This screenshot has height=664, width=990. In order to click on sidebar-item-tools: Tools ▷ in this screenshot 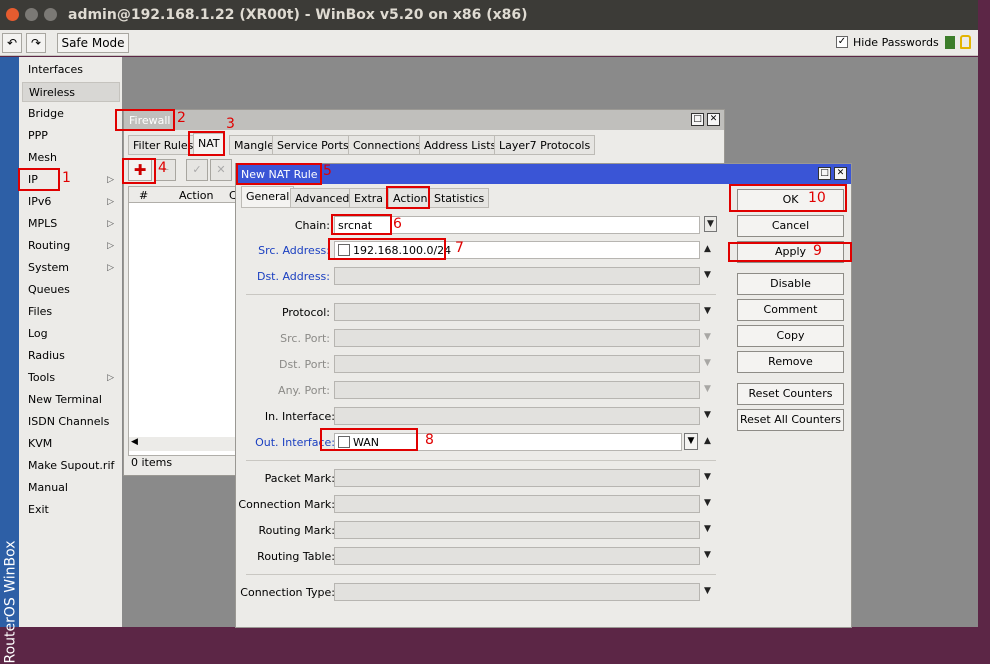, I will do `click(71, 378)`.